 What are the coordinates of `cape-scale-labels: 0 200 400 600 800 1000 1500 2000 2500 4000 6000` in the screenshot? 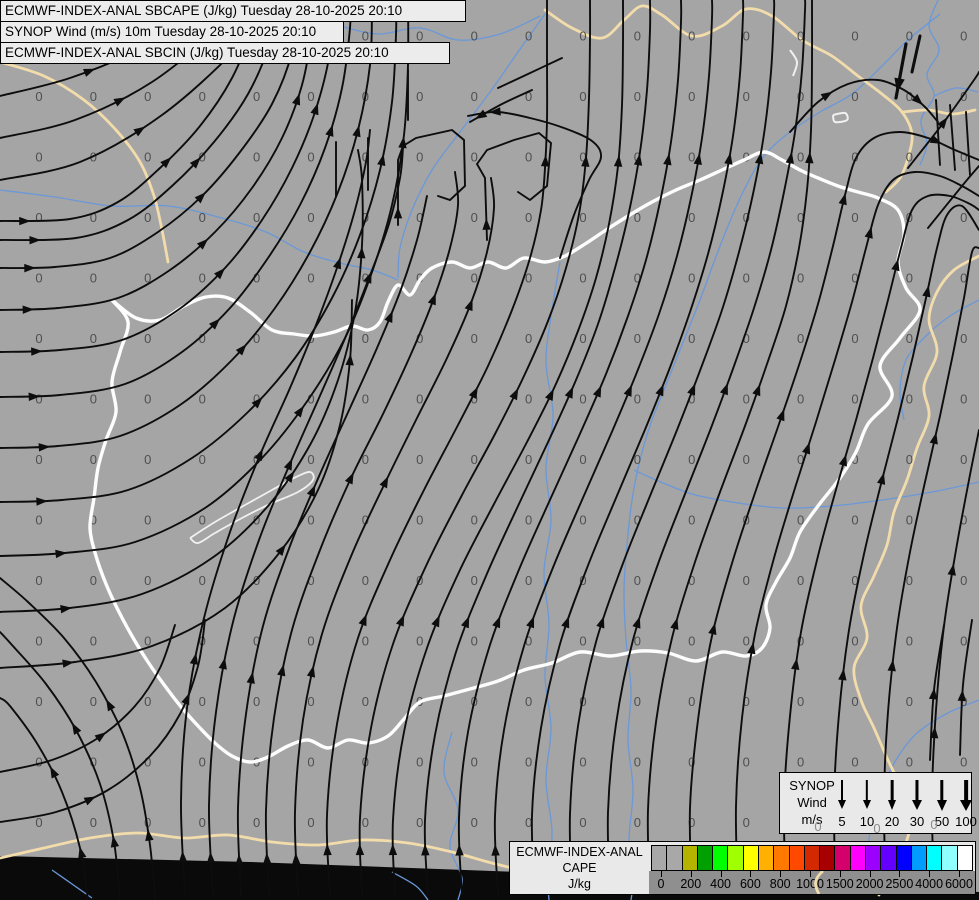 It's located at (812, 882).